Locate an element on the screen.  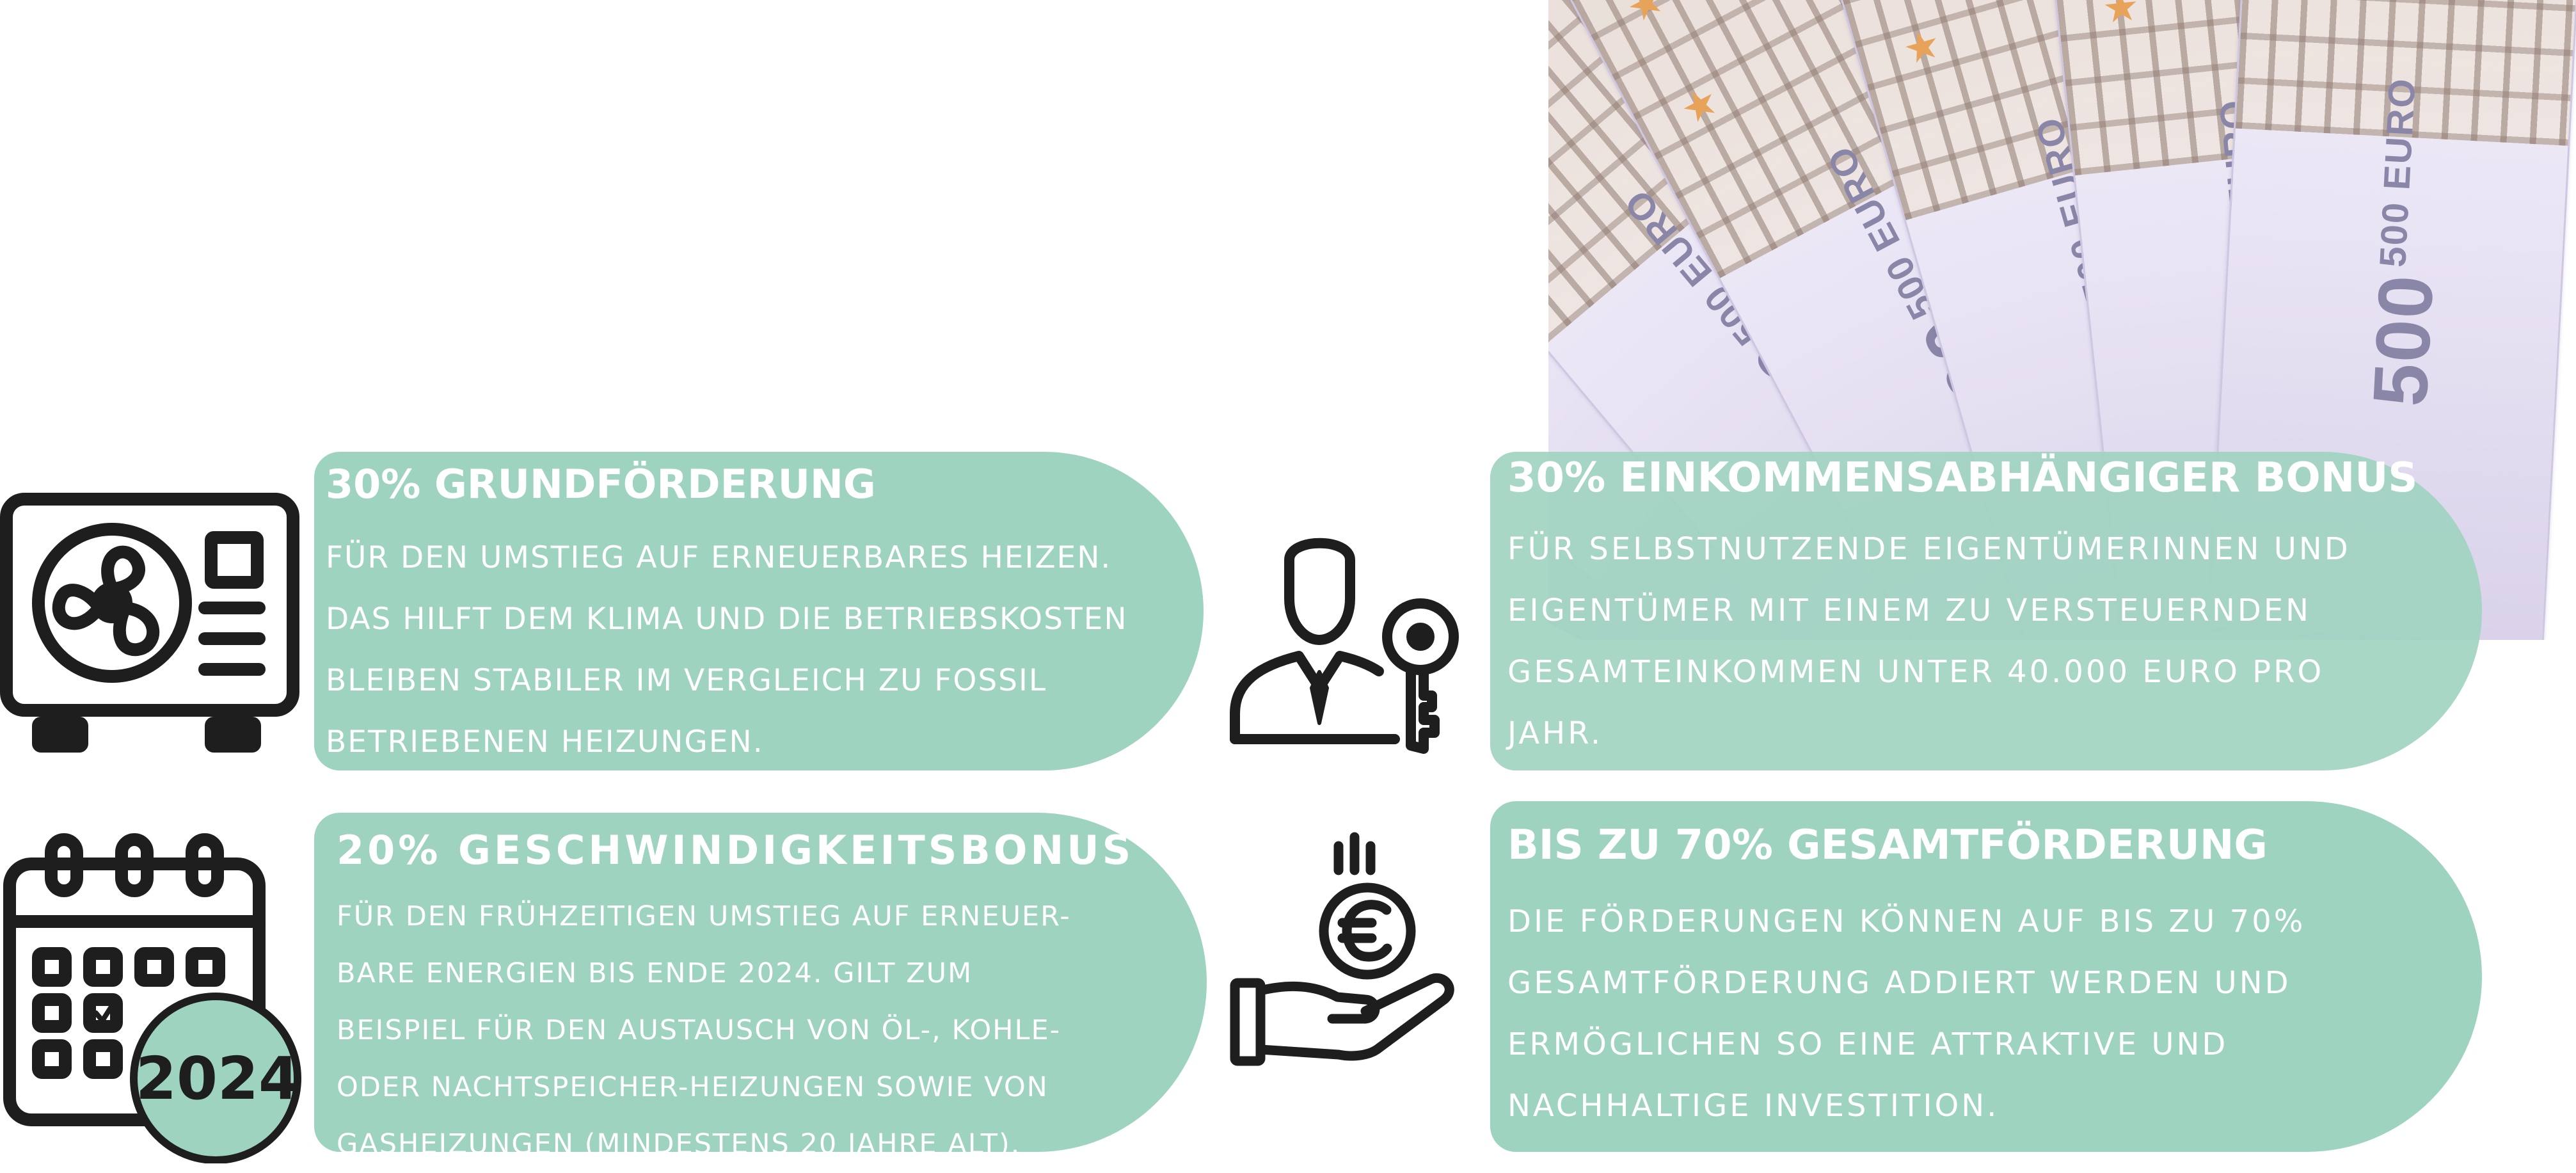
card-title: BIS ZU 70% GESAMTFÖRDERUNG is located at coordinates (1888, 845).